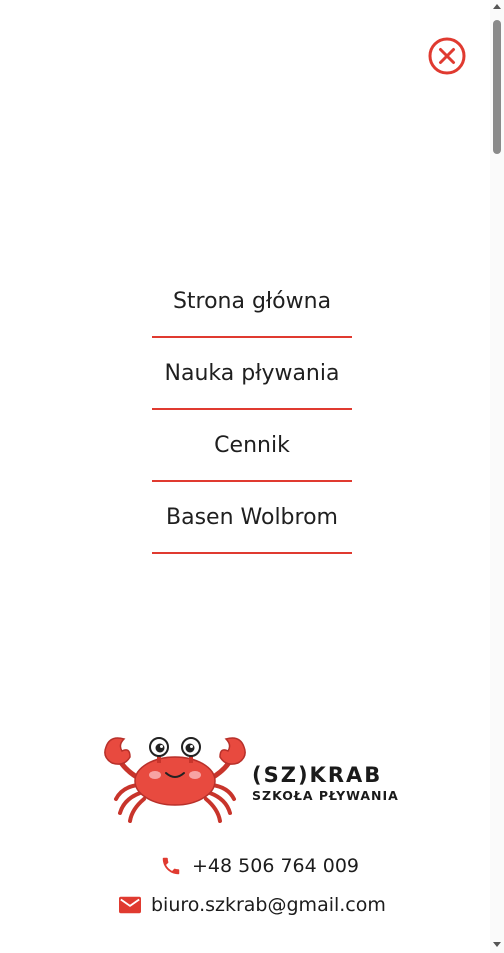  Describe the element at coordinates (171, 866) in the screenshot. I see `phone-icon` at that location.